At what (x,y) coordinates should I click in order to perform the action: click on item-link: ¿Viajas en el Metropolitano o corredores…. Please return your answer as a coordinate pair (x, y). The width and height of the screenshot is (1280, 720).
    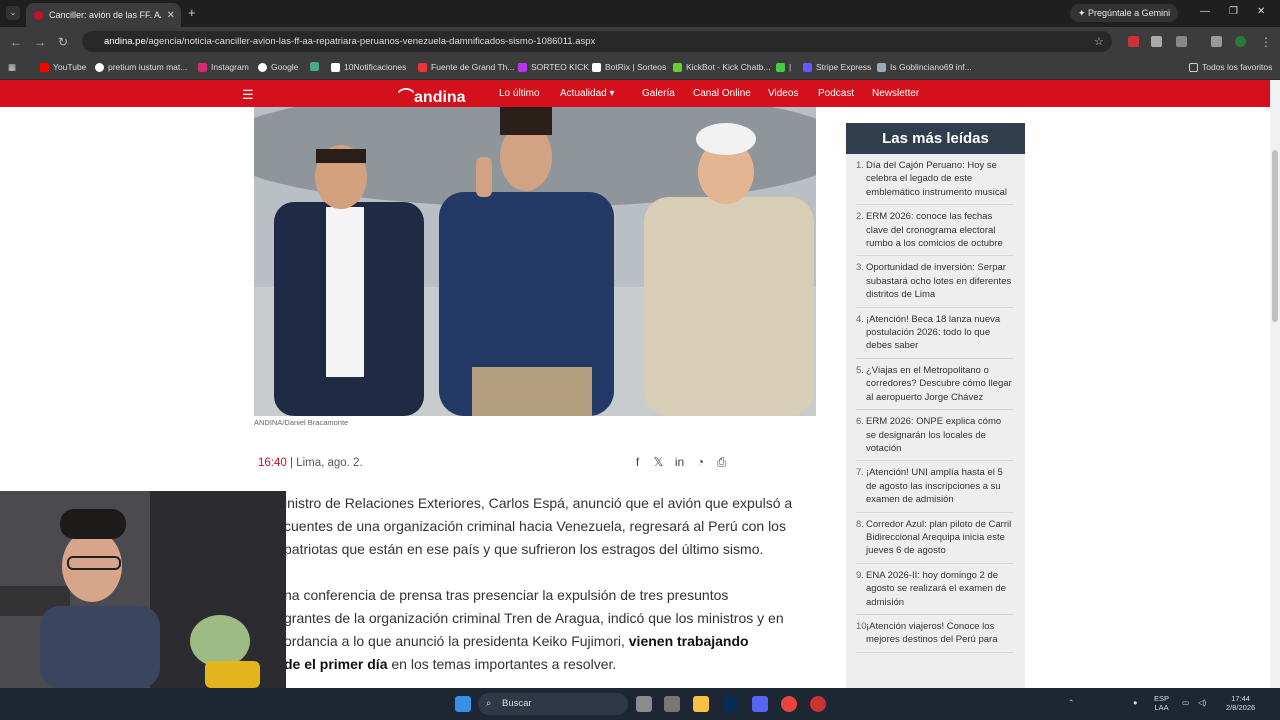
    Looking at the image, I should click on (939, 384).